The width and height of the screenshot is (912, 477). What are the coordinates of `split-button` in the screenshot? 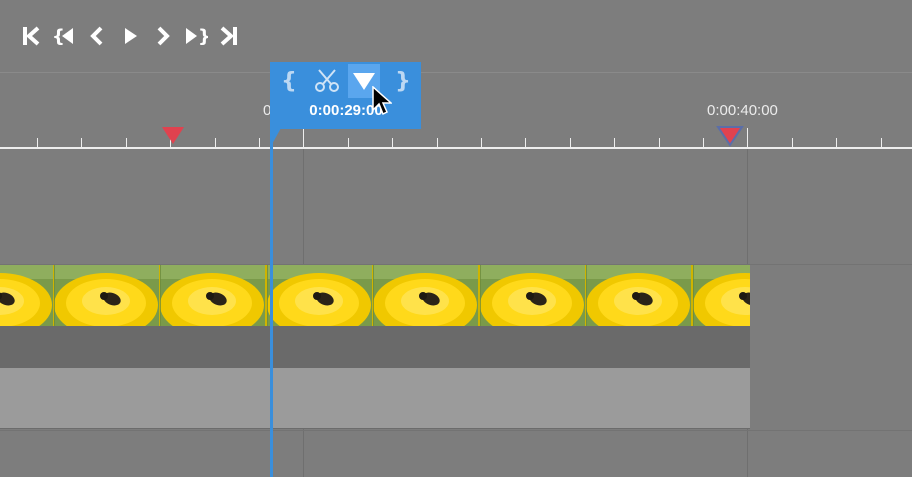 It's located at (327, 81).